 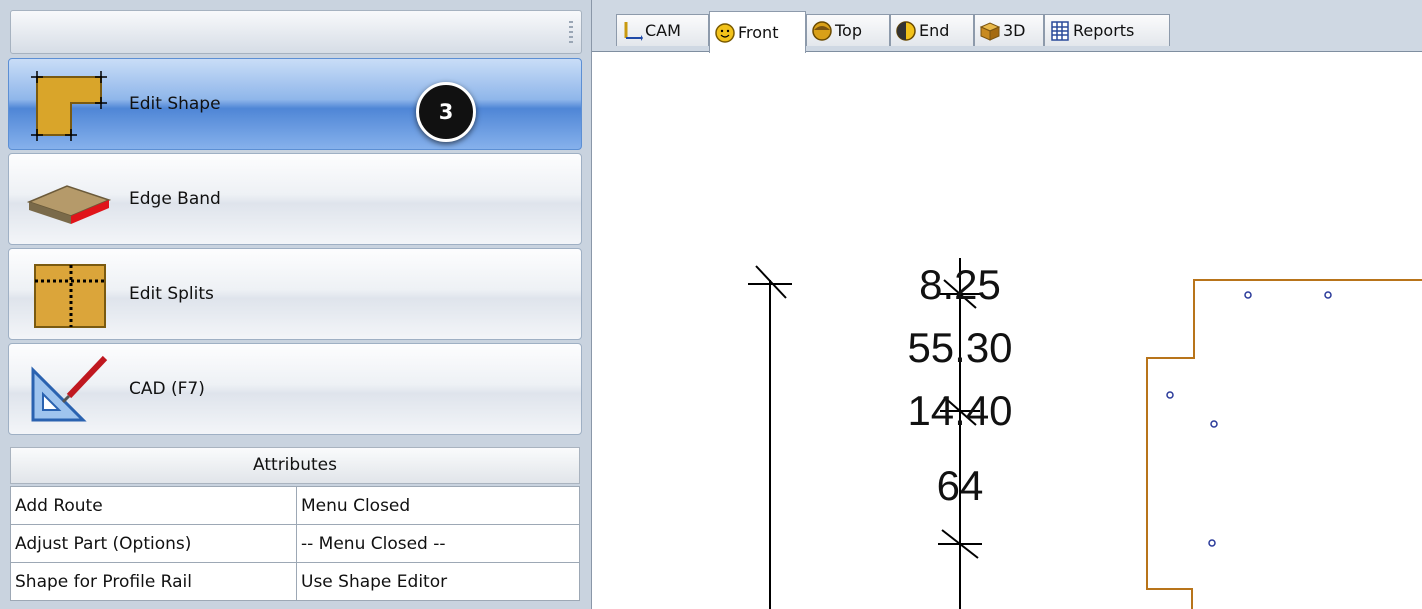 I want to click on attribute-name: Adjust Part (Options), so click(x=153, y=543).